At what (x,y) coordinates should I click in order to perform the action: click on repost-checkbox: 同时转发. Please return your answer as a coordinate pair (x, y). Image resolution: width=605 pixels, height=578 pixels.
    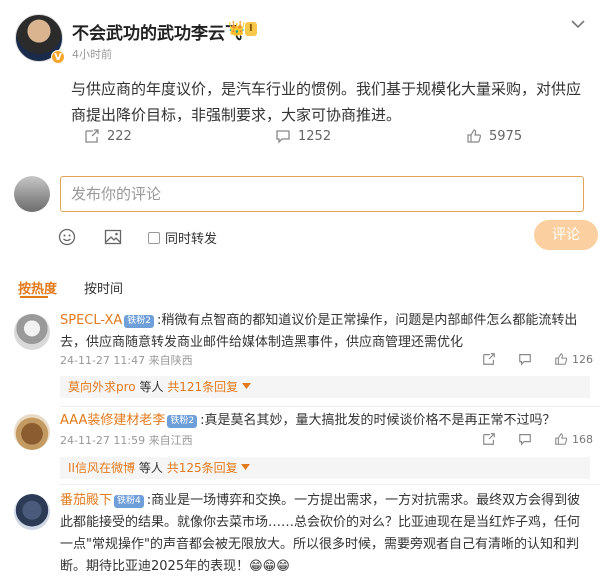
    Looking at the image, I should click on (182, 237).